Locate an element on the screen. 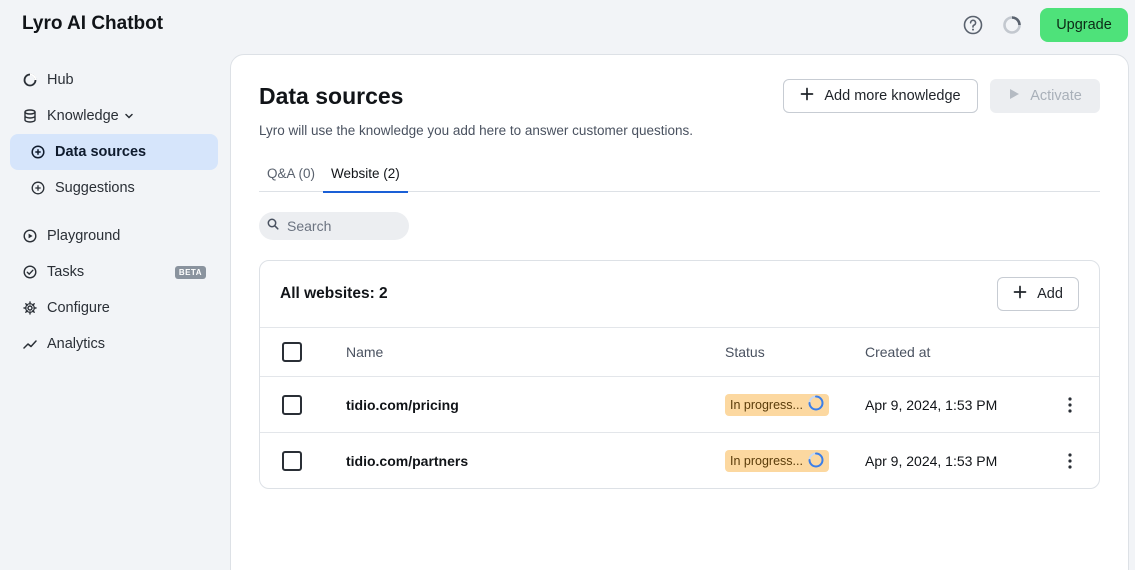 The image size is (1135, 570). column-header-created: Created at is located at coordinates (898, 352).